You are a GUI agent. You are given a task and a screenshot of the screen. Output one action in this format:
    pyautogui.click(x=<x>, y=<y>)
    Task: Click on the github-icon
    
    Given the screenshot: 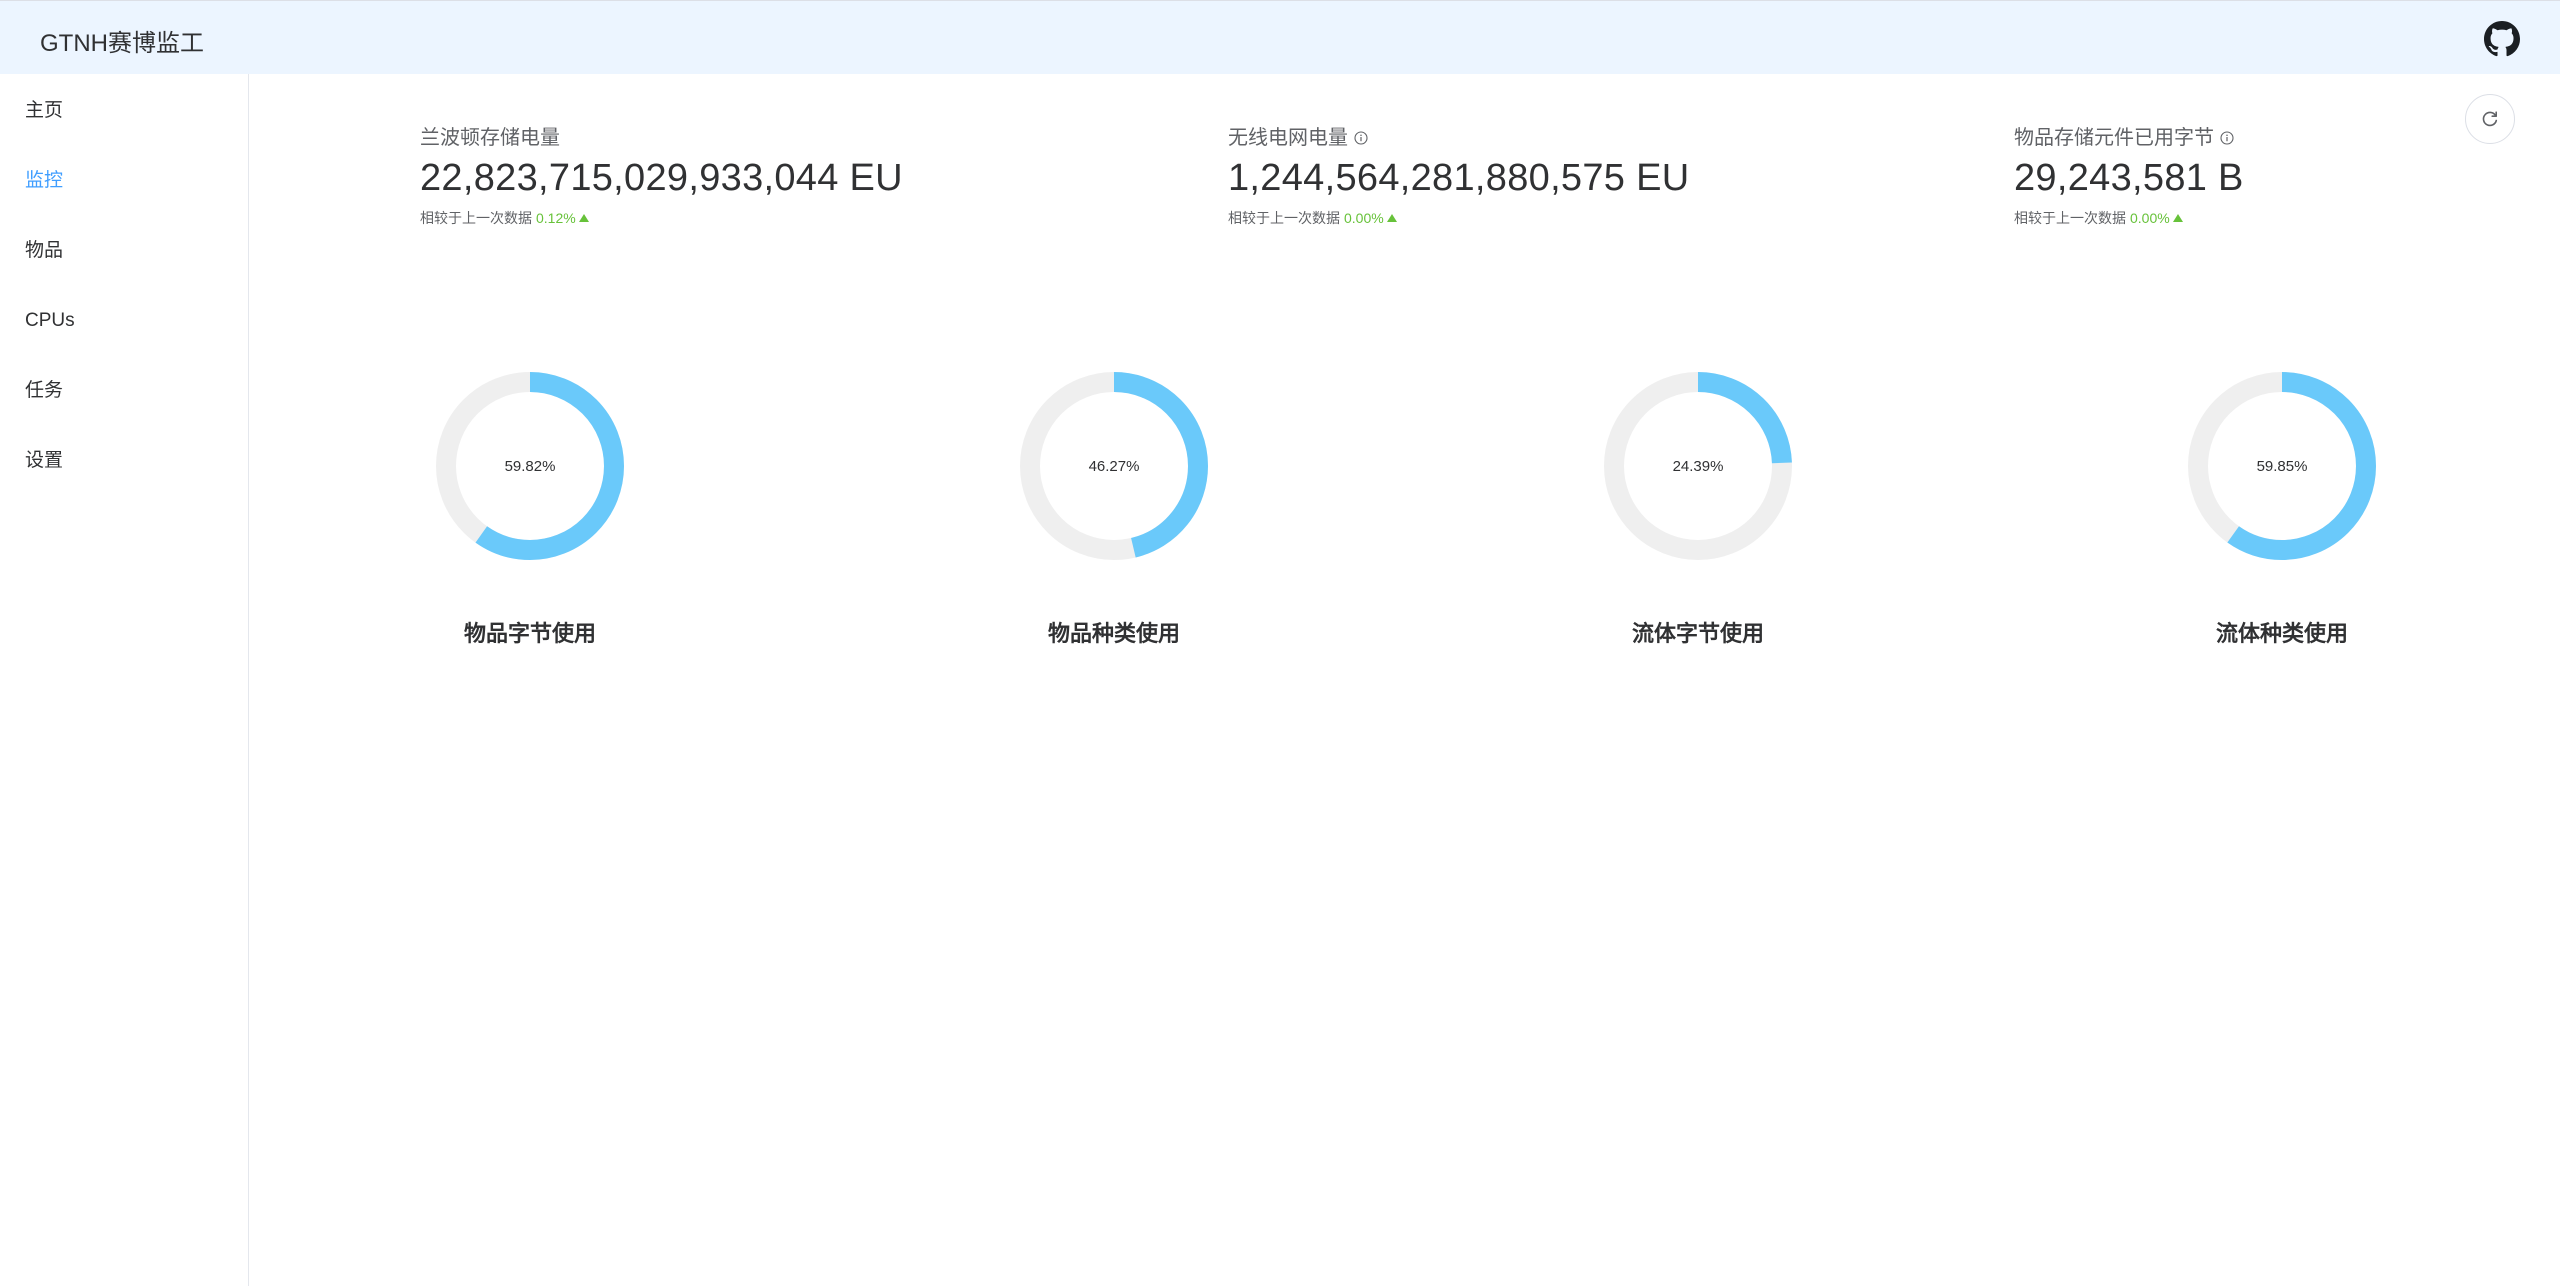 What is the action you would take?
    pyautogui.click(x=2502, y=39)
    